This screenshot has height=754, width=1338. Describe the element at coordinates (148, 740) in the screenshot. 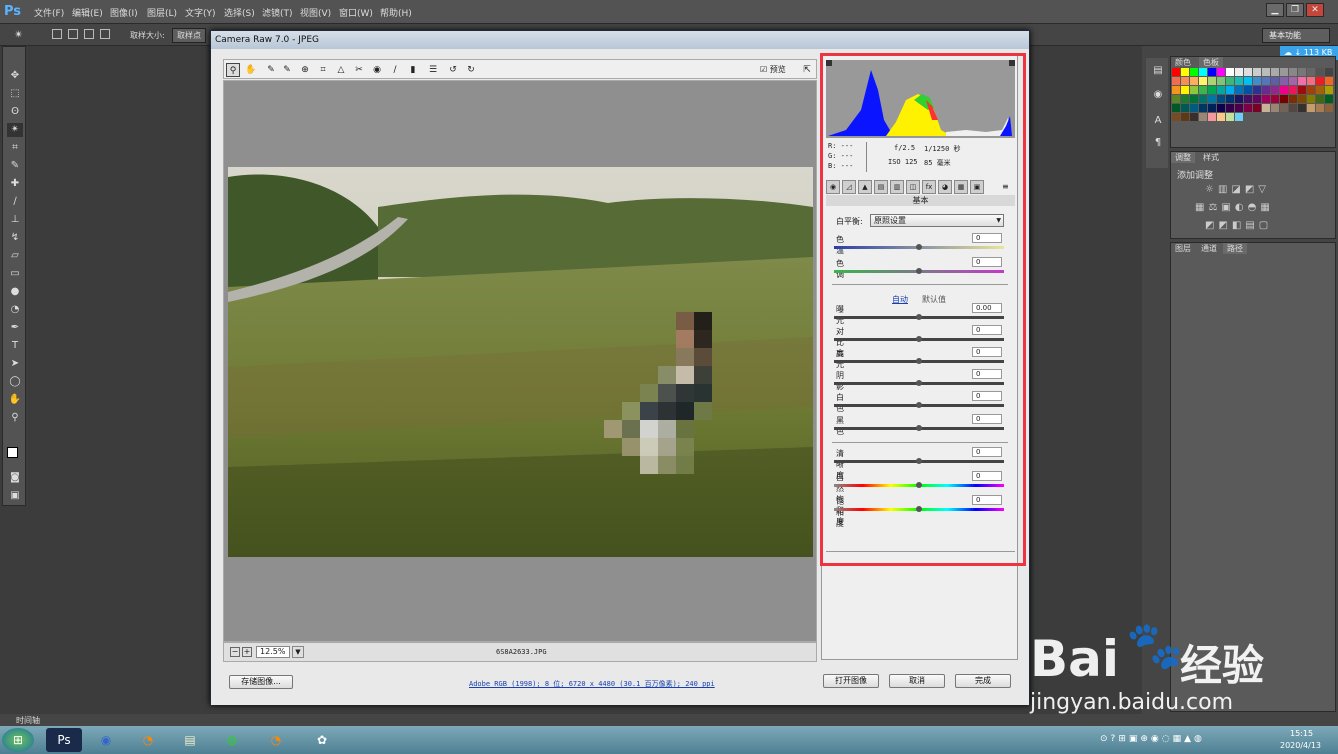

I see `app-task-icon: ◔` at that location.